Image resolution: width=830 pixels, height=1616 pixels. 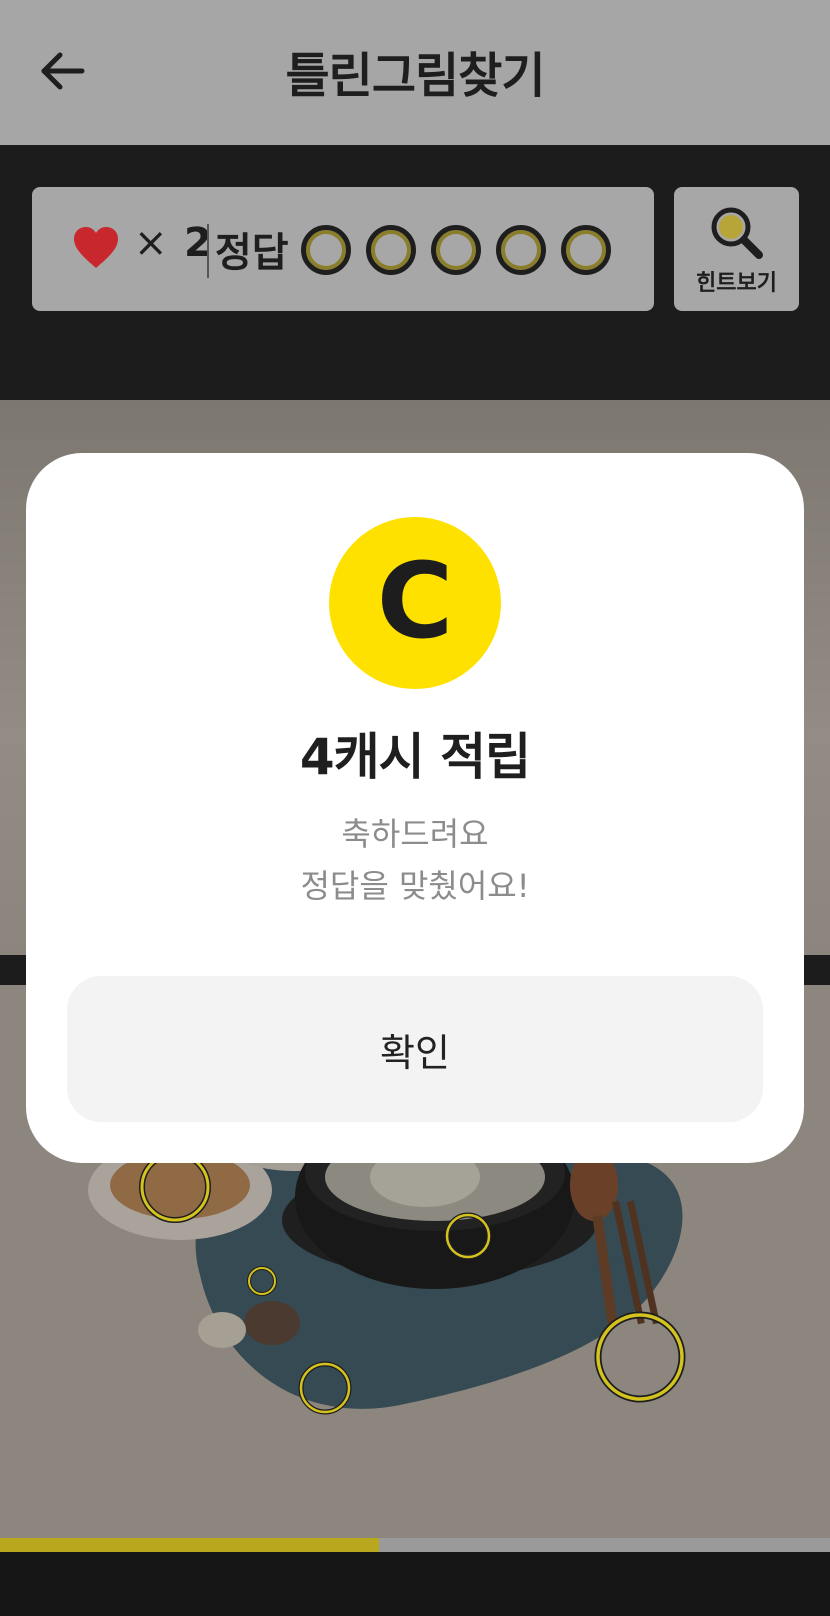 What do you see at coordinates (736, 283) in the screenshot?
I see `hint-label: 힌트보기` at bounding box center [736, 283].